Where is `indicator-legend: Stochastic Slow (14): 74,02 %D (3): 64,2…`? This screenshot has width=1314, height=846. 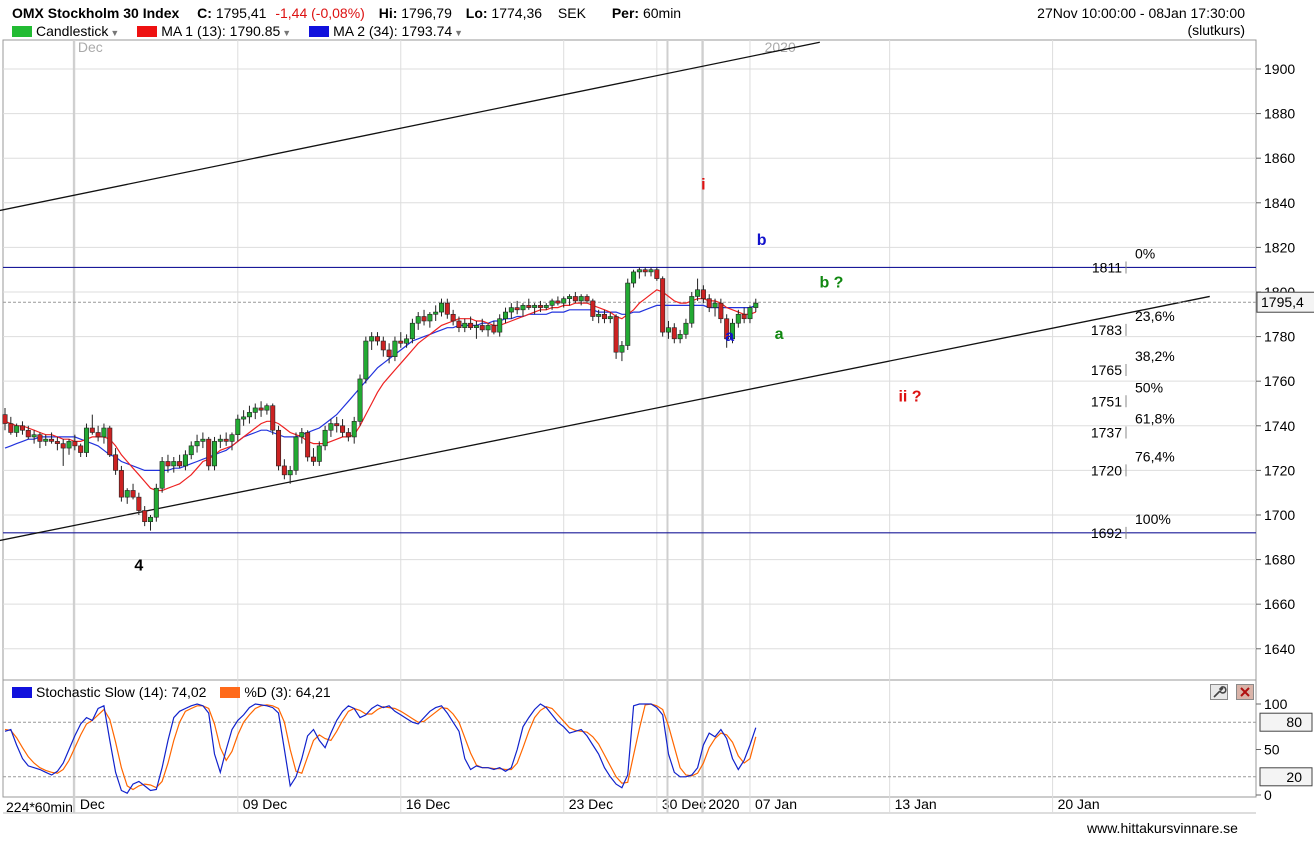 indicator-legend: Stochastic Slow (14): 74,02 %D (3): 64,2… is located at coordinates (171, 692).